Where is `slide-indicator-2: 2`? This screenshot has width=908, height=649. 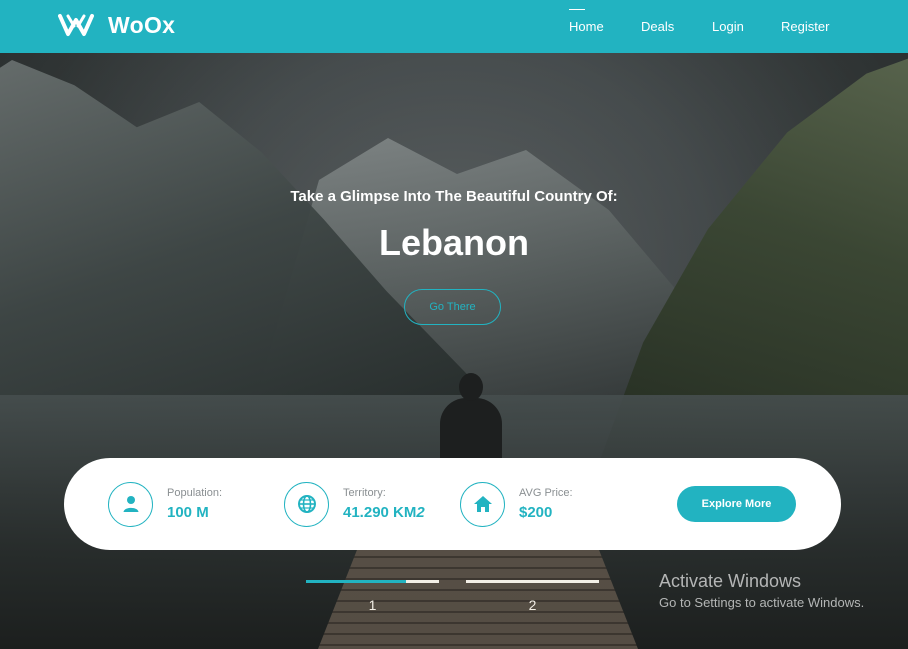
slide-indicator-2: 2 is located at coordinates (532, 596).